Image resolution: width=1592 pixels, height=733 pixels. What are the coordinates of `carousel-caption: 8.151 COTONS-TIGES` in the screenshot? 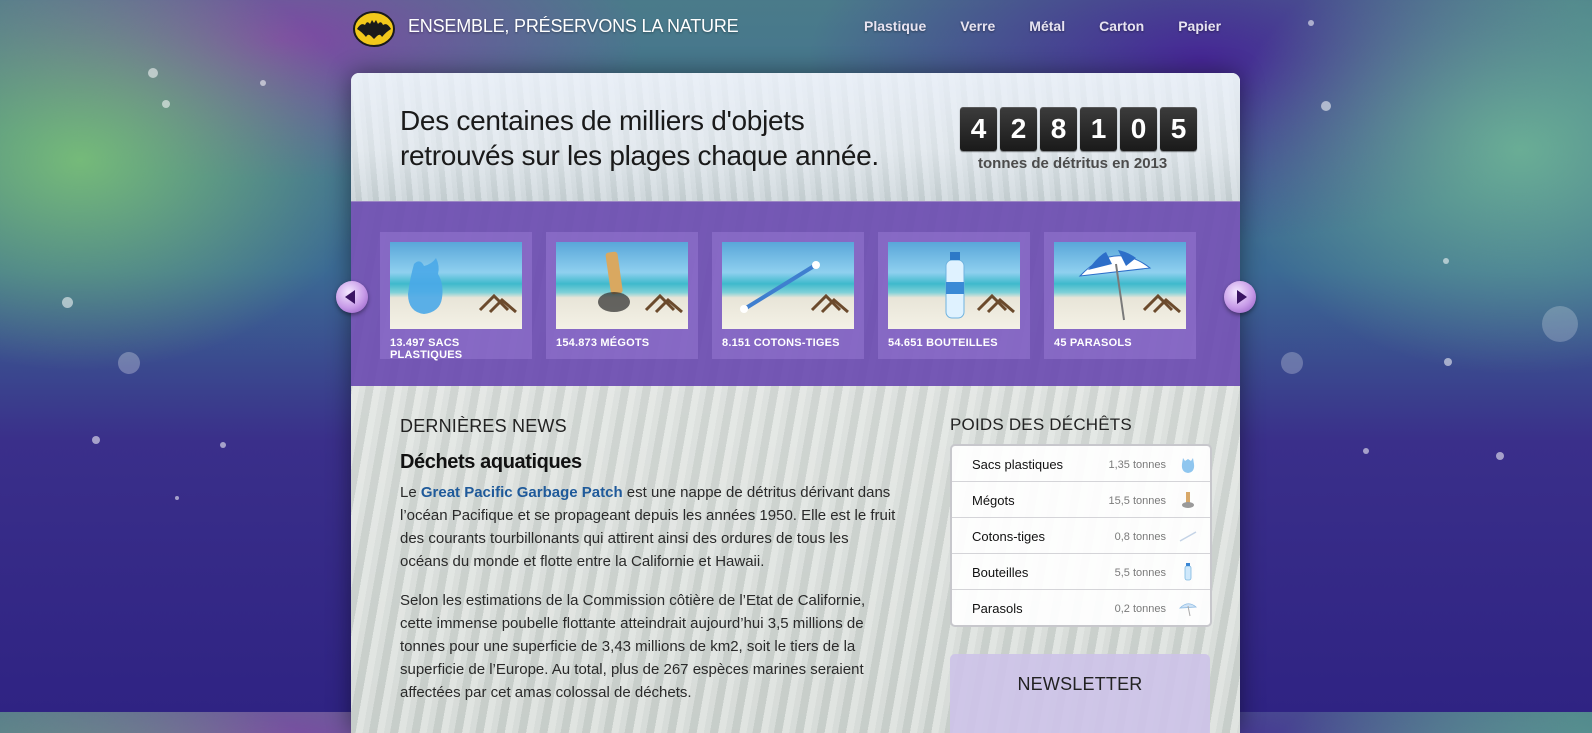 It's located at (781, 343).